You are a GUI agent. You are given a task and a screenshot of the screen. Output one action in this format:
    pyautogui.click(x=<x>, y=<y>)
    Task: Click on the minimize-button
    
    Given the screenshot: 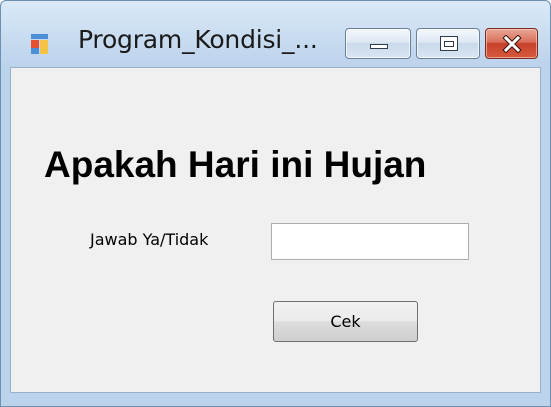 What is the action you would take?
    pyautogui.click(x=378, y=43)
    